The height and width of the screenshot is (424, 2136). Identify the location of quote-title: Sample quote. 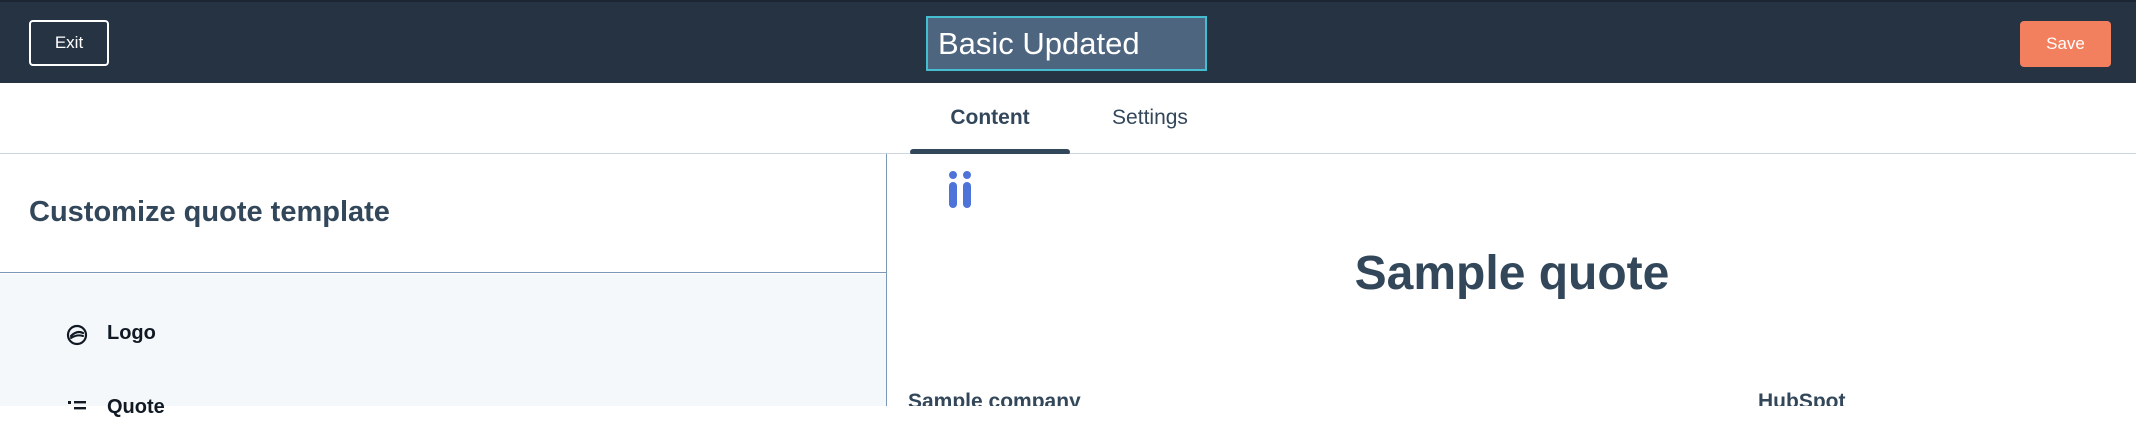
(1512, 273).